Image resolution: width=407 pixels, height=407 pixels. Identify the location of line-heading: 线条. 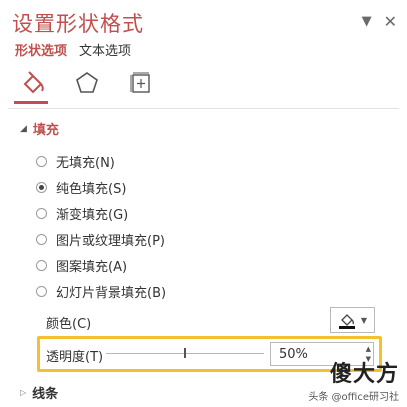
(45, 394).